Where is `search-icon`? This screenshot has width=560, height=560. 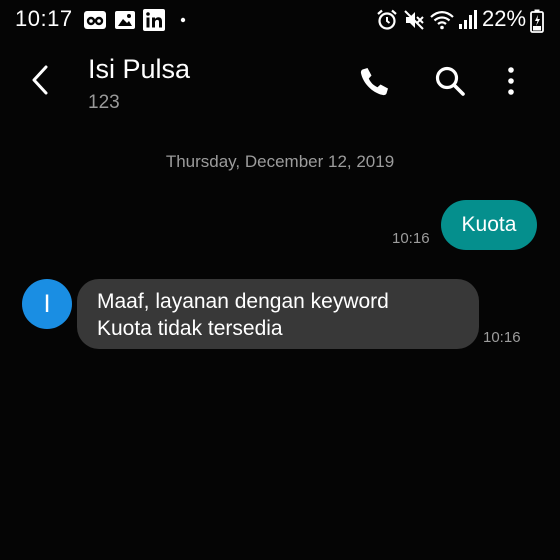 search-icon is located at coordinates (450, 81).